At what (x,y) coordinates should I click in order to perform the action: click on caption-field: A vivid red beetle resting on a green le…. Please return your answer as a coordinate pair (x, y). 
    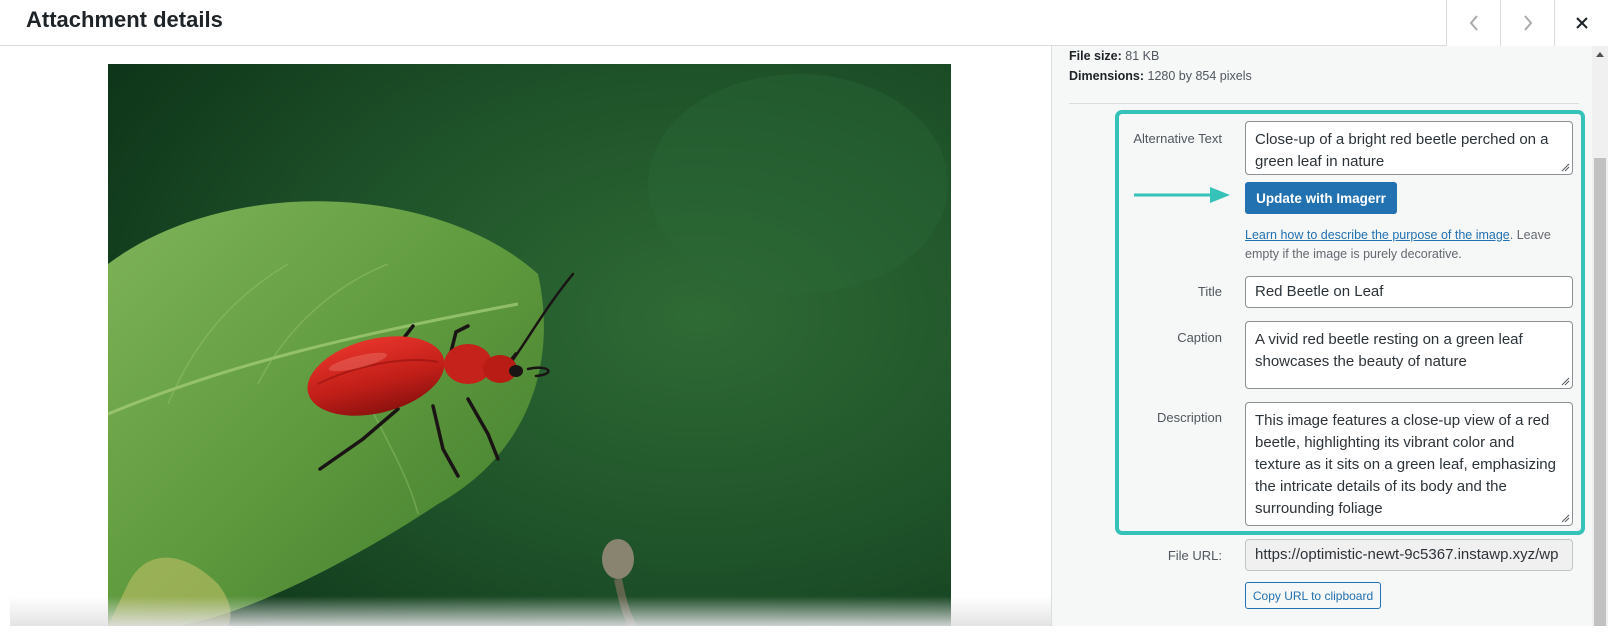
    Looking at the image, I should click on (1409, 355).